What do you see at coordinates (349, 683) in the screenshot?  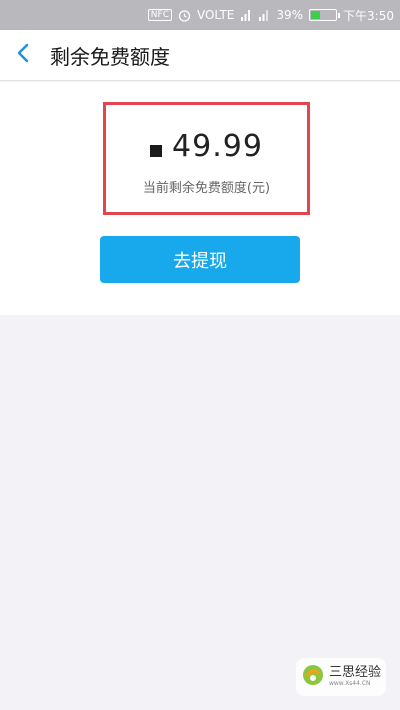 I see `watermark-url: www.Xs44.CN` at bounding box center [349, 683].